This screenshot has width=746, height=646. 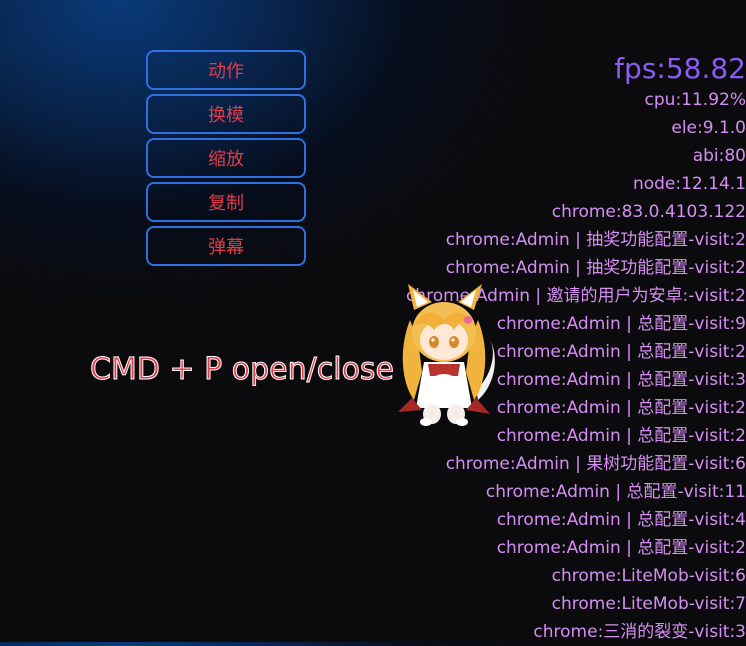 I want to click on stat-line: chrome:Admin | 果树功能配置-visit:6, so click(x=595, y=464).